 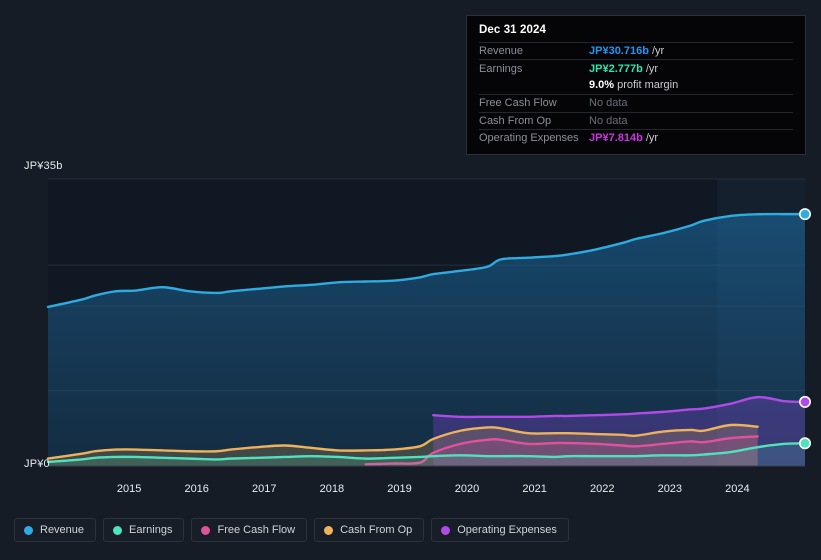 I want to click on legend-item-cash-from-op: Cash From Op, so click(x=369, y=530).